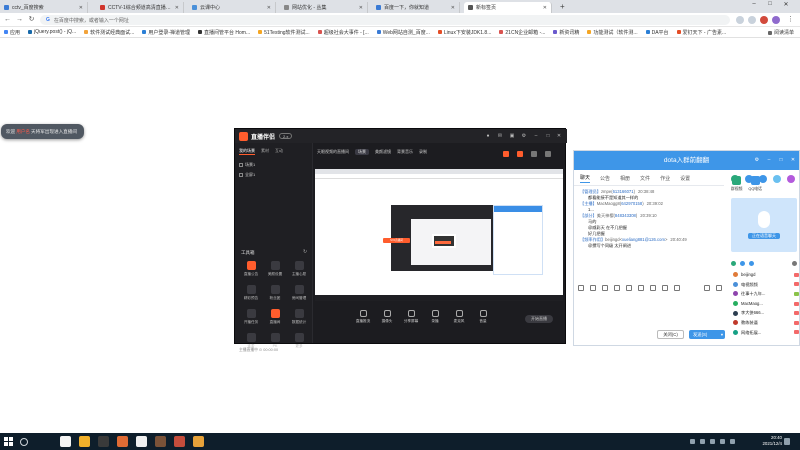  I want to click on chat-tab: 文件, so click(645, 178).